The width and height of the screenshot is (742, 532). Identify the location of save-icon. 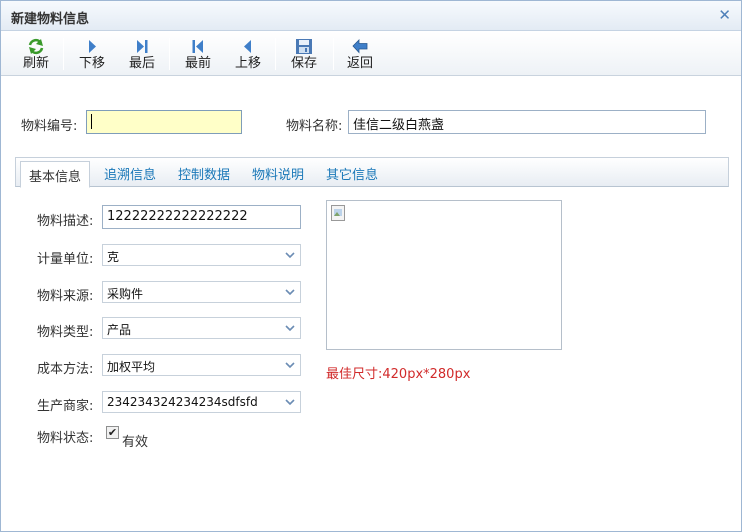
(304, 46).